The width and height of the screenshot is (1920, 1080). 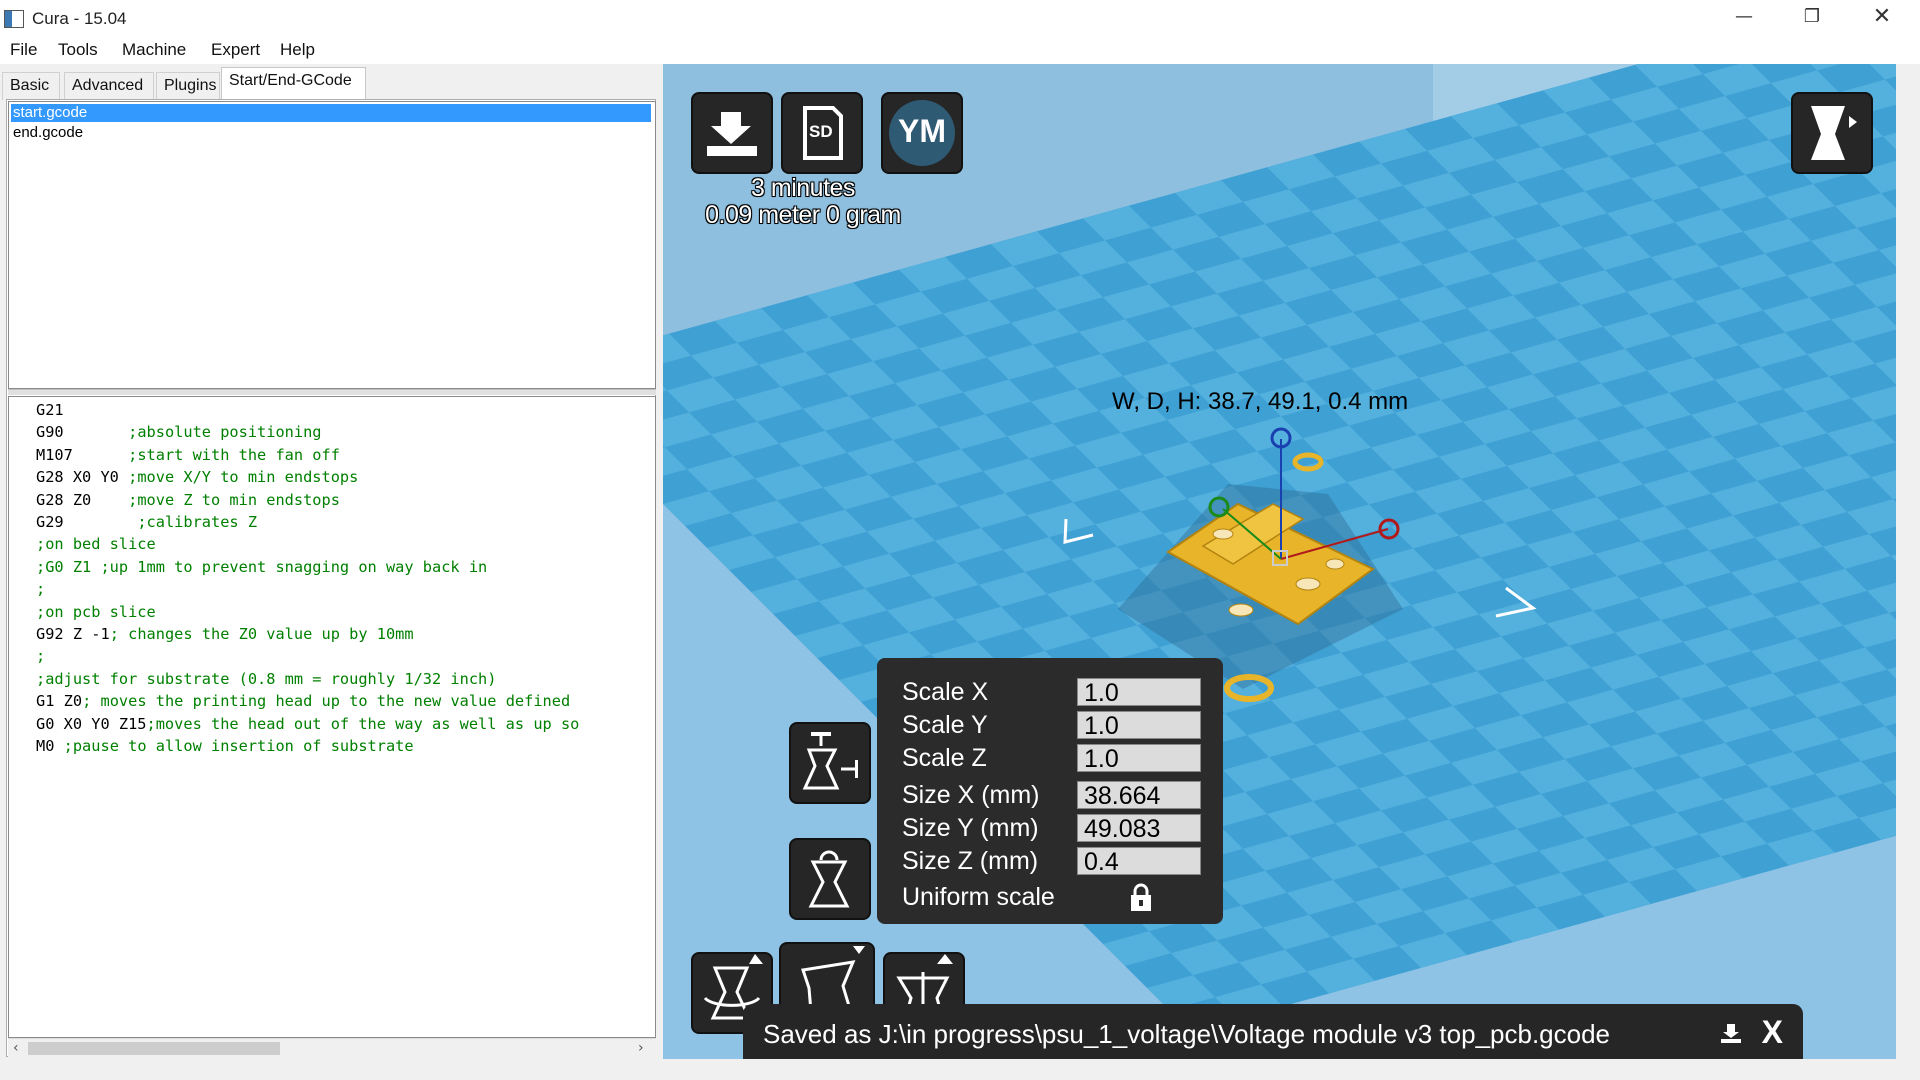 I want to click on scrollbar-thumb, so click(x=154, y=1048).